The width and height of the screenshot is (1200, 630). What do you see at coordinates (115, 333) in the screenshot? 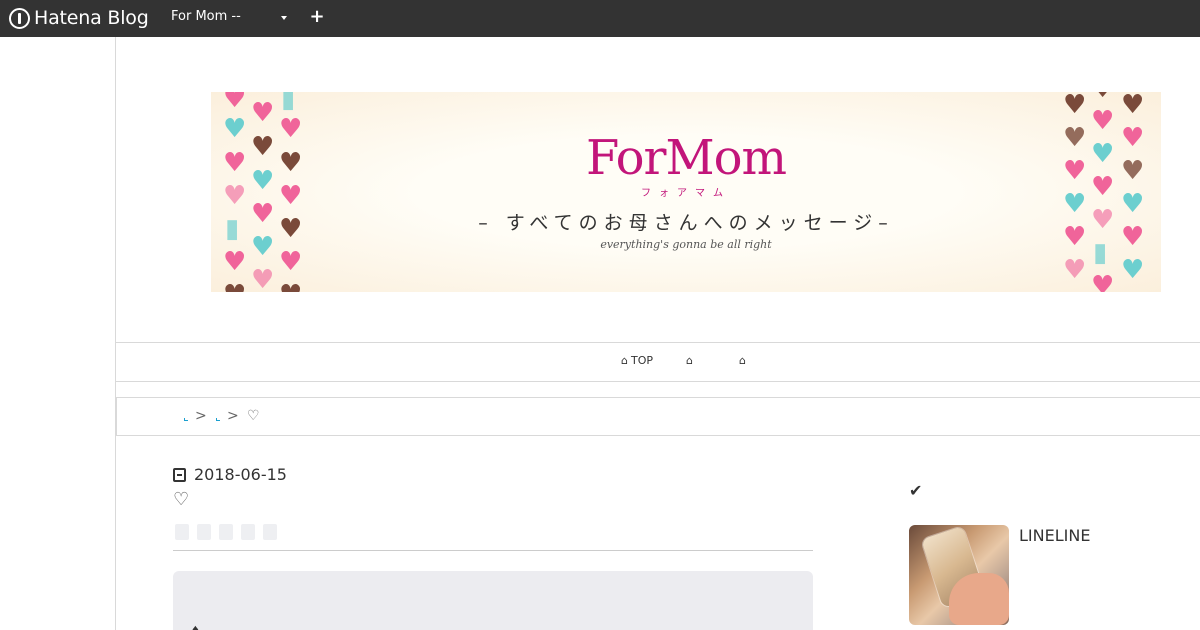
I see `left-gutter-divider` at bounding box center [115, 333].